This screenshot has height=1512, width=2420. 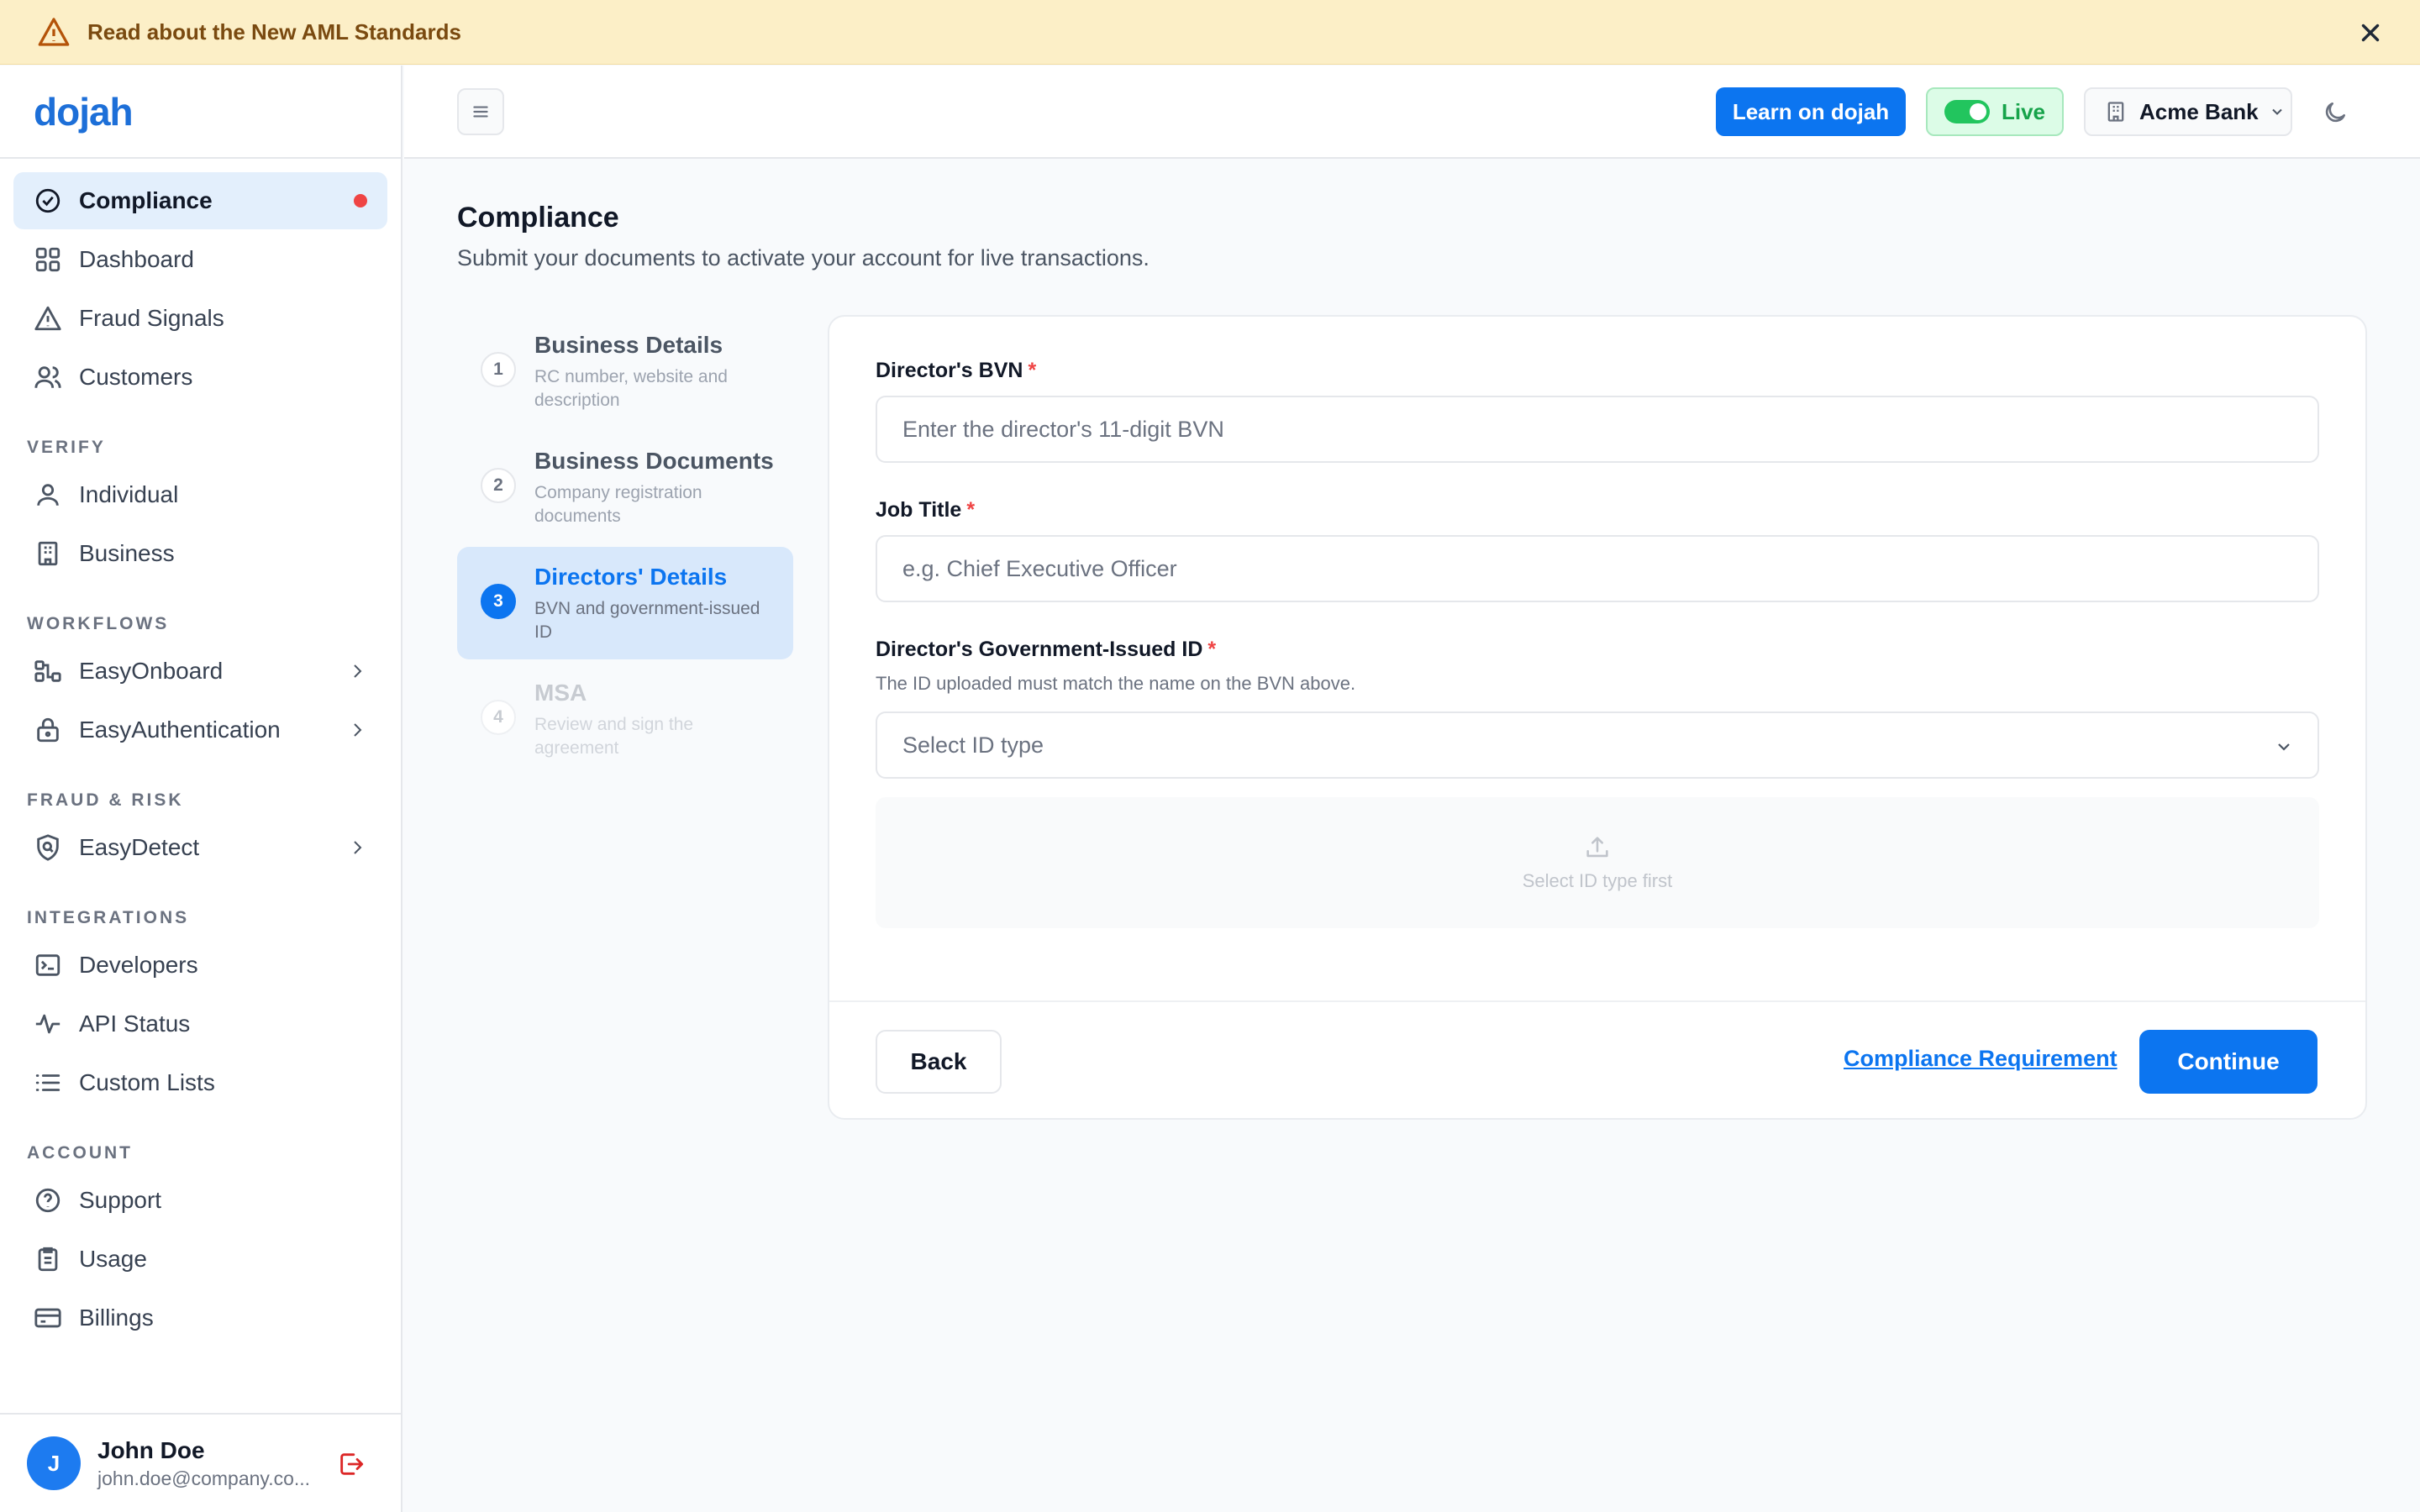 What do you see at coordinates (1597, 1001) in the screenshot?
I see `footer-divider` at bounding box center [1597, 1001].